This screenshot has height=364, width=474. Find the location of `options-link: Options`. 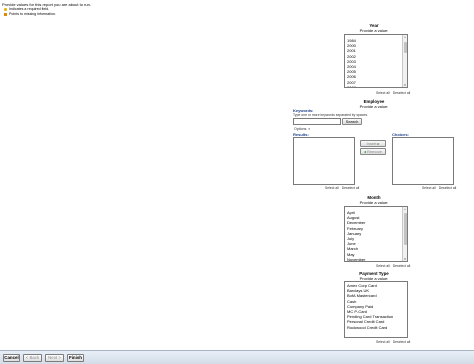

options-link: Options is located at coordinates (300, 129).